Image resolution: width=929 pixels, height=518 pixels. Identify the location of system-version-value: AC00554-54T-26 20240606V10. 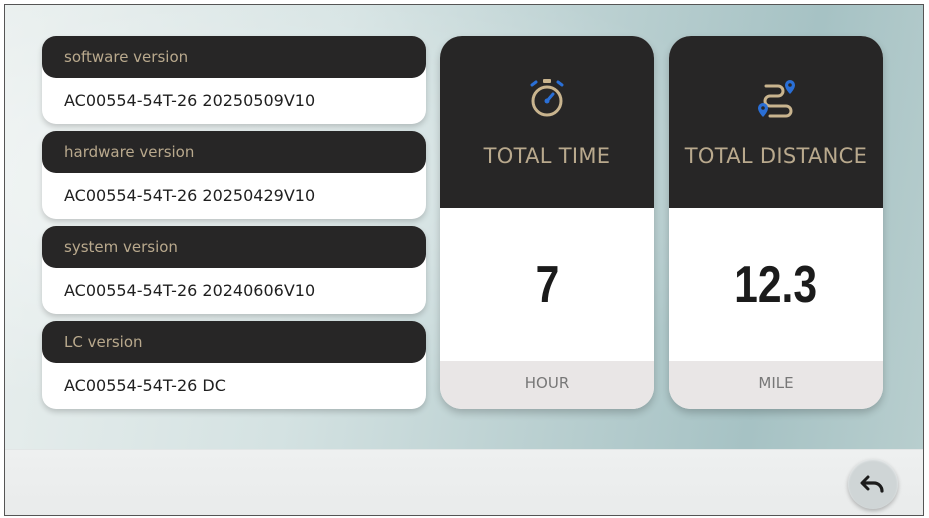
(190, 290).